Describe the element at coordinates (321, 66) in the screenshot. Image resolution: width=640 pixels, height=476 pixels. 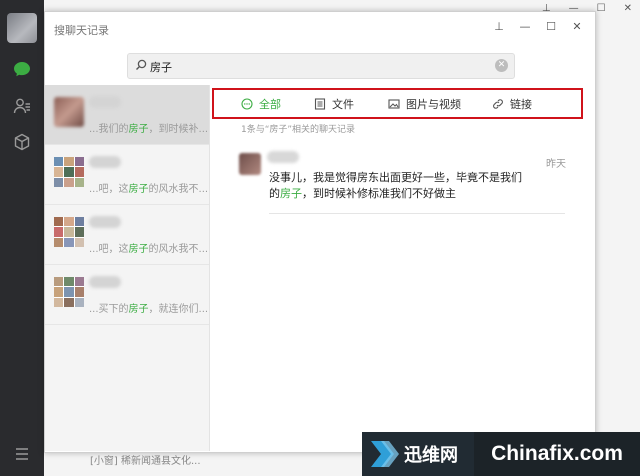
I see `search-input: 房子 ✕` at that location.